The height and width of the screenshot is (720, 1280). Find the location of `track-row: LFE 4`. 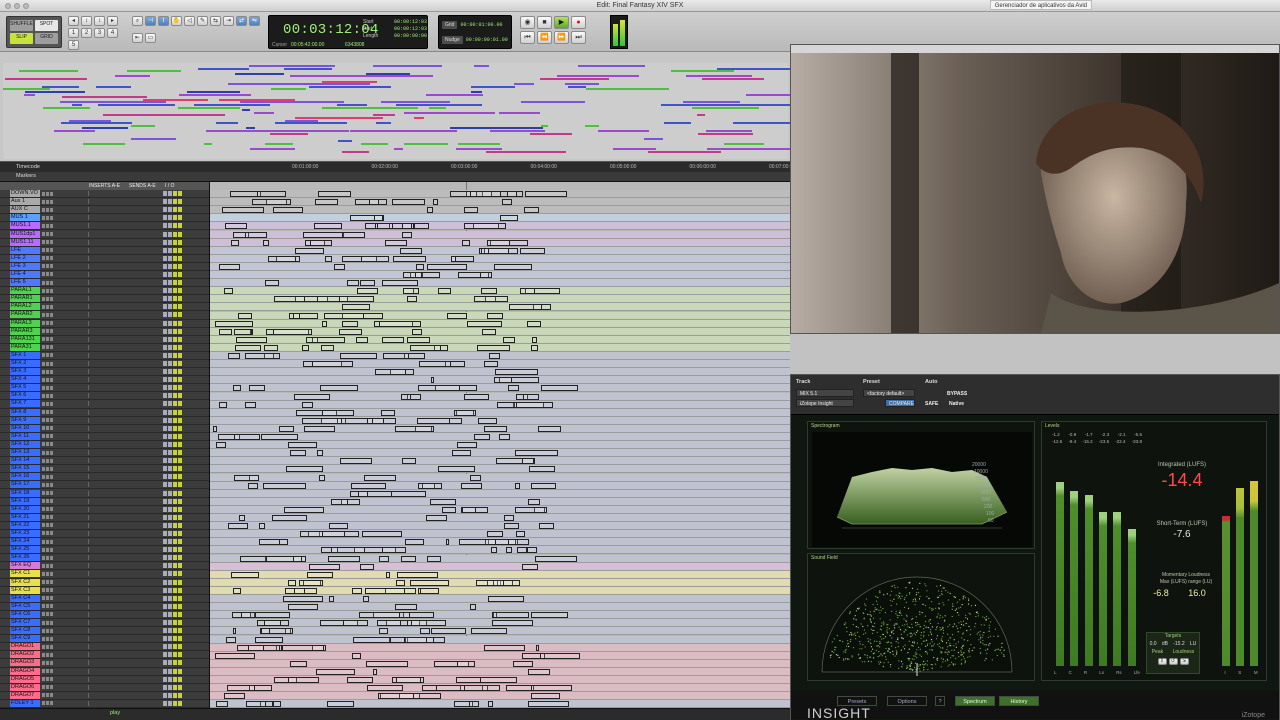

track-row: LFE 4 is located at coordinates (104, 275).